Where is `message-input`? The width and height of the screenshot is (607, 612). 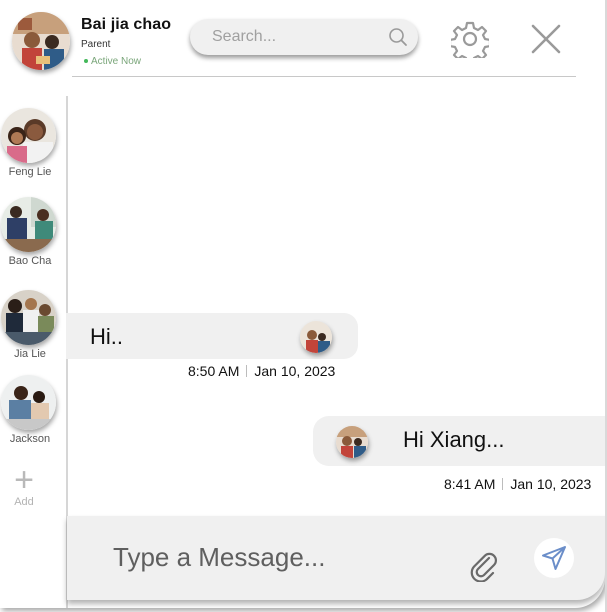
message-input is located at coordinates (263, 557).